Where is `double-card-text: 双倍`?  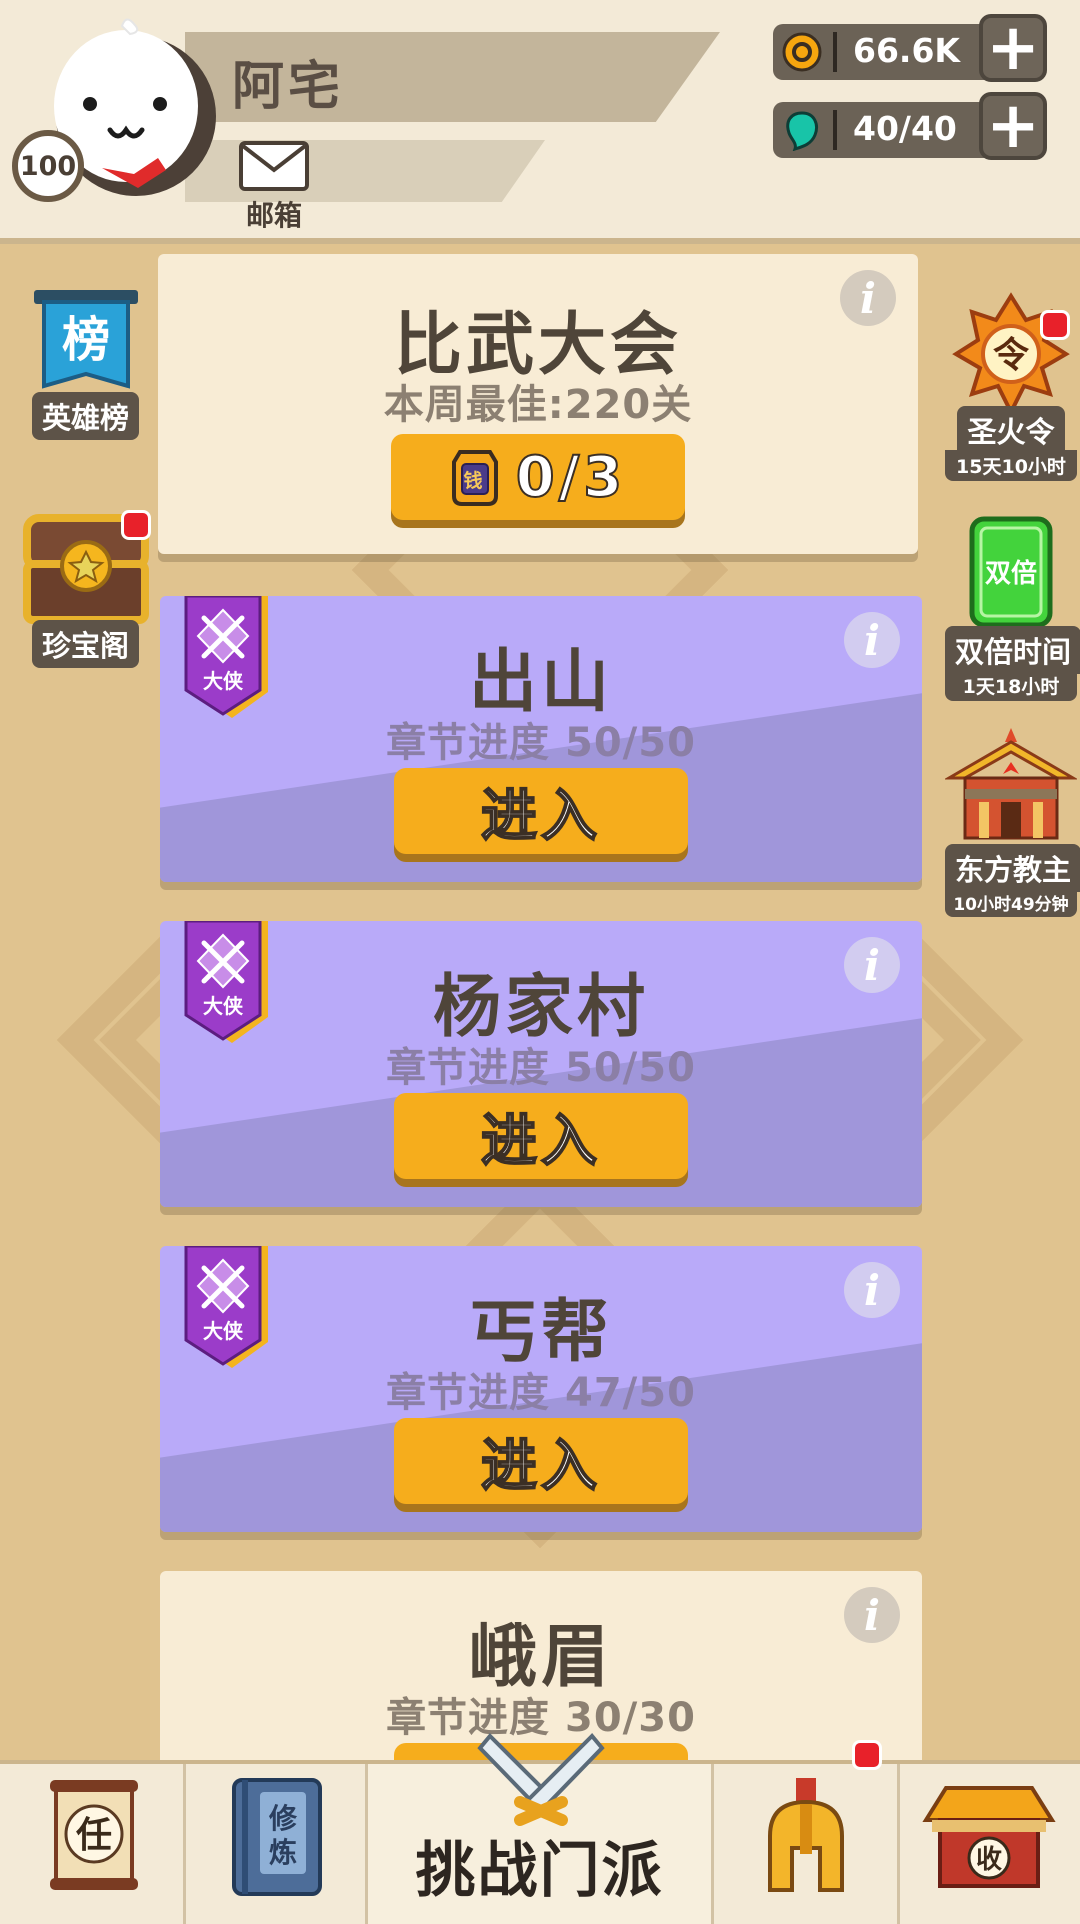 double-card-text: 双倍 is located at coordinates (1011, 573).